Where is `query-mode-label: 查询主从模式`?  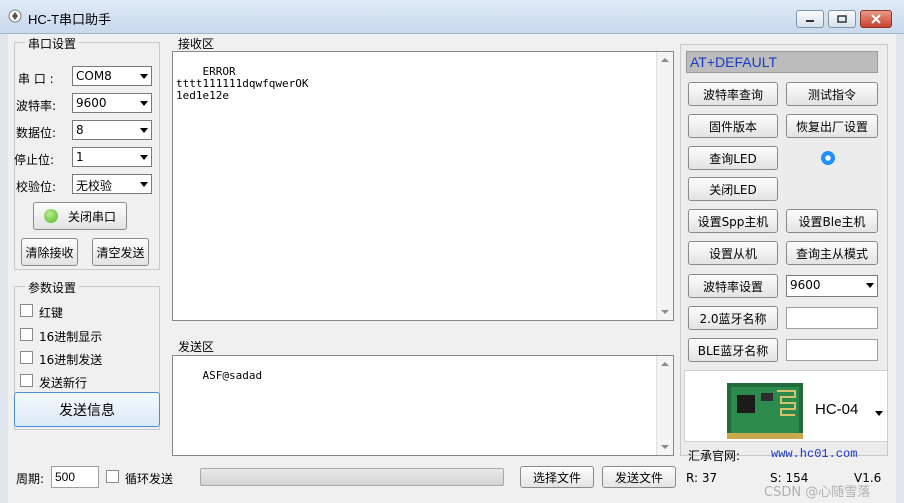 query-mode-label: 查询主从模式 is located at coordinates (831, 253).